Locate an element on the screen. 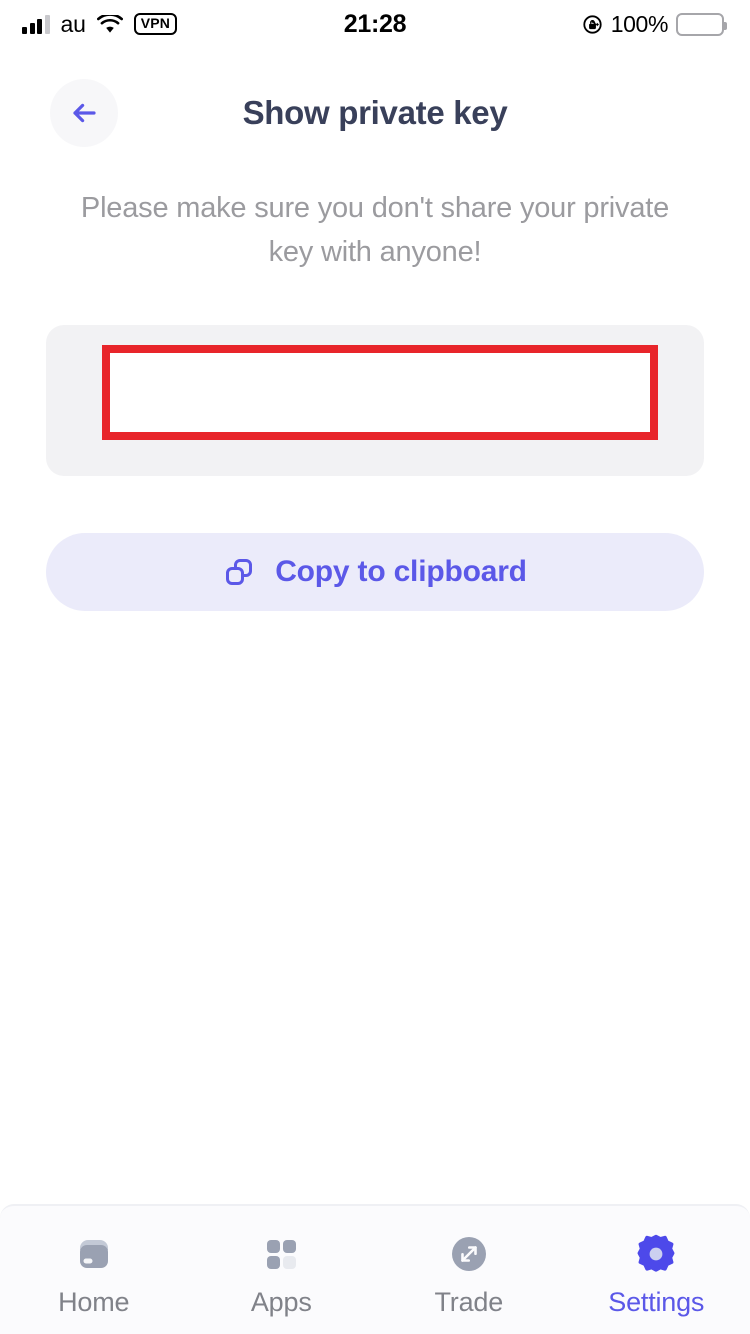 The image size is (750, 1334). tab-label-home: Home is located at coordinates (94, 1301).